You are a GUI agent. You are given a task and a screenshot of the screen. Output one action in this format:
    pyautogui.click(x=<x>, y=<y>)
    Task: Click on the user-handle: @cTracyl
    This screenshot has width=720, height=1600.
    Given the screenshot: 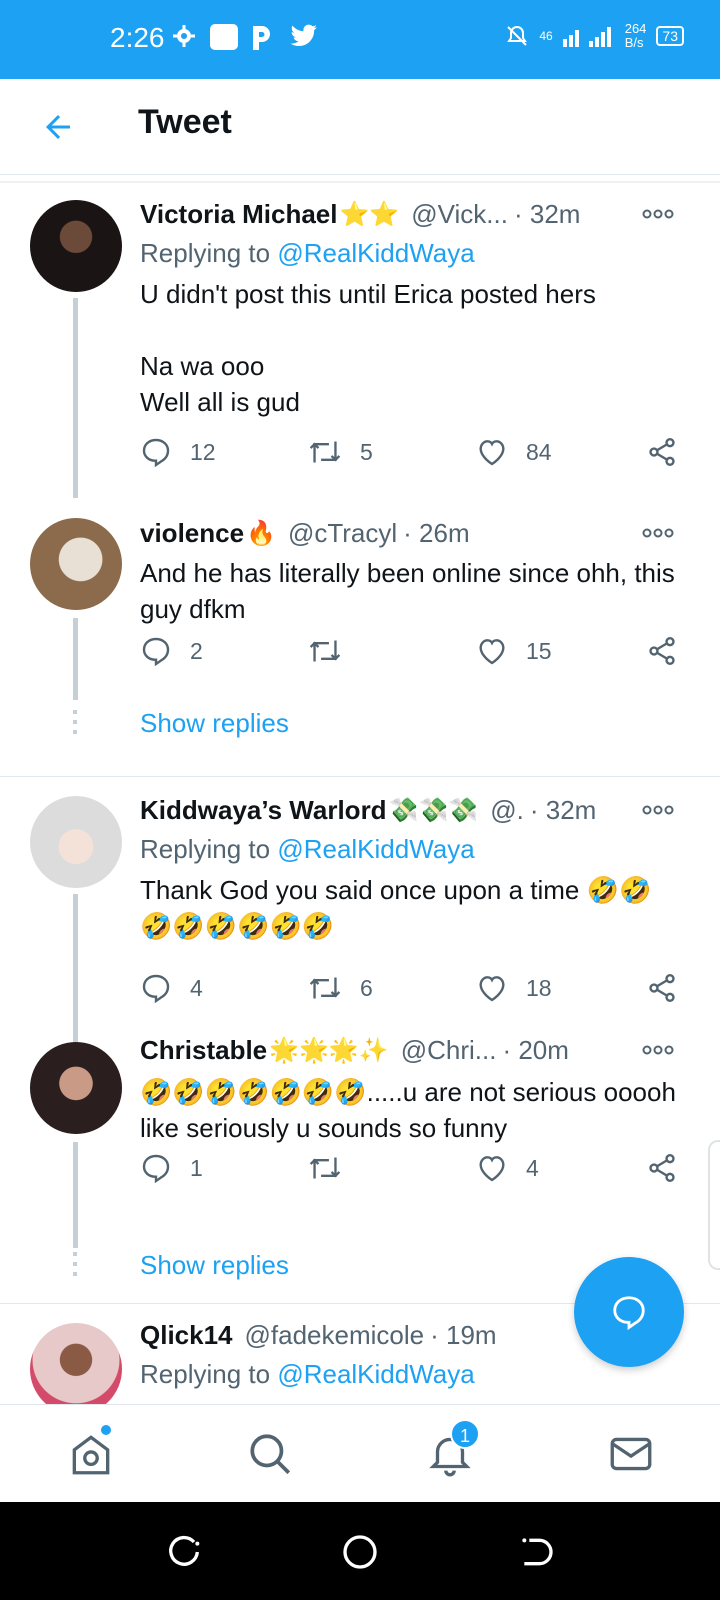 What is the action you would take?
    pyautogui.click(x=342, y=532)
    